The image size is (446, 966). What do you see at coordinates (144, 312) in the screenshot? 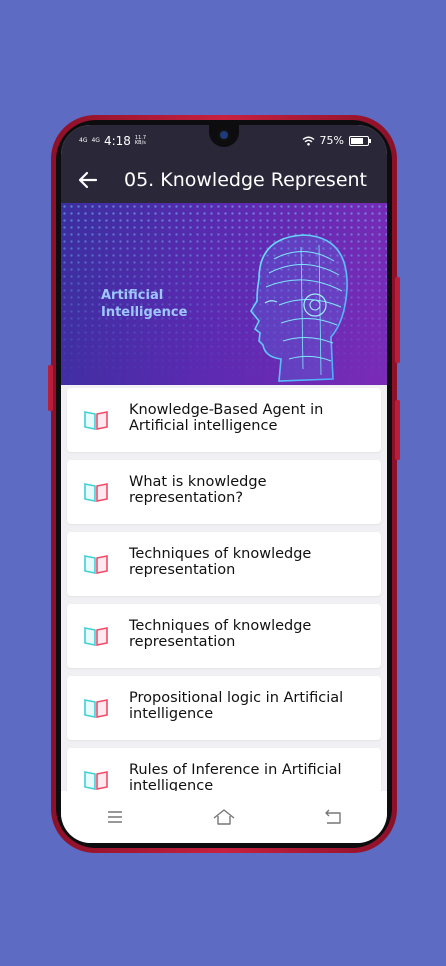
I see `banner-line-2: Intelligence` at bounding box center [144, 312].